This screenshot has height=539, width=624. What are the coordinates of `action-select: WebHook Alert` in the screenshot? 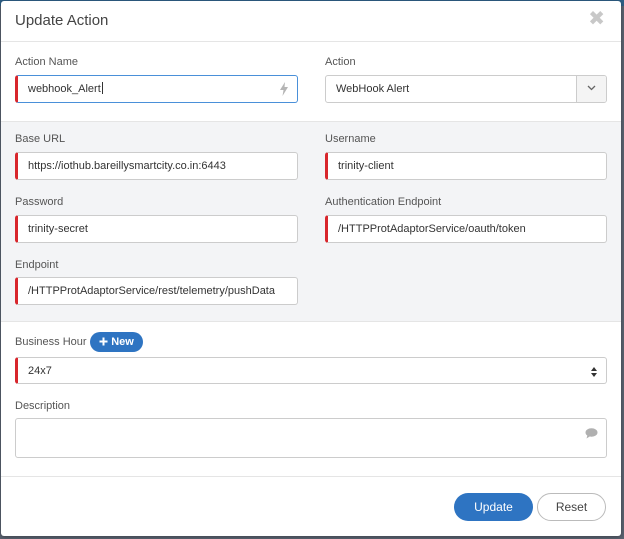 It's located at (466, 89).